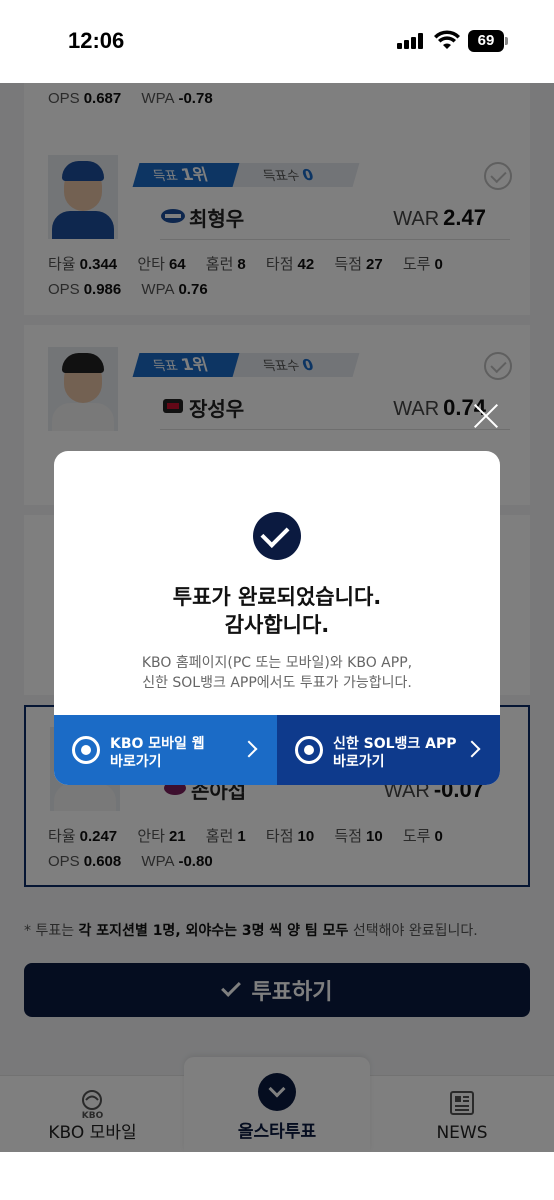  Describe the element at coordinates (136, 762) in the screenshot. I see `kbo-button-line2: 바로가기` at that location.